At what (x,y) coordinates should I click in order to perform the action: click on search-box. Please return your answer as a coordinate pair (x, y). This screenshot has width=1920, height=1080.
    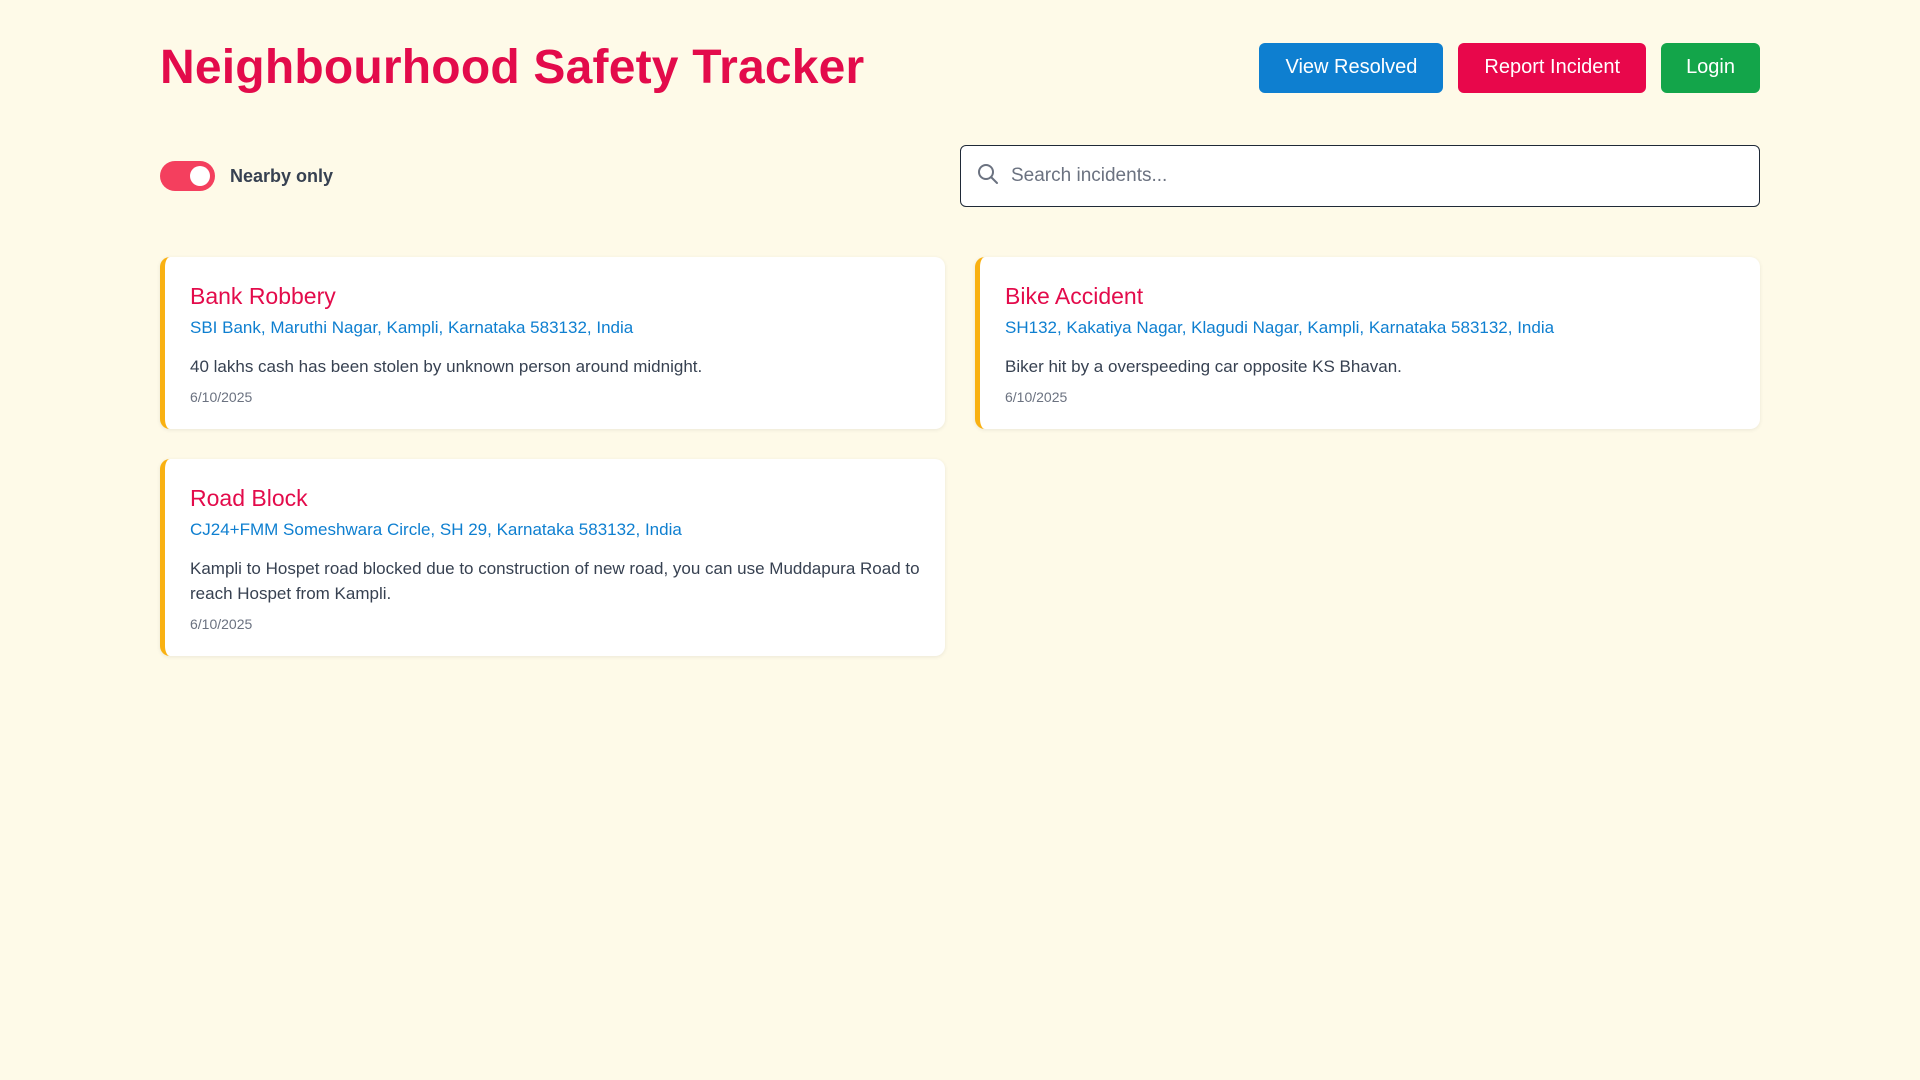
    Looking at the image, I should click on (1360, 176).